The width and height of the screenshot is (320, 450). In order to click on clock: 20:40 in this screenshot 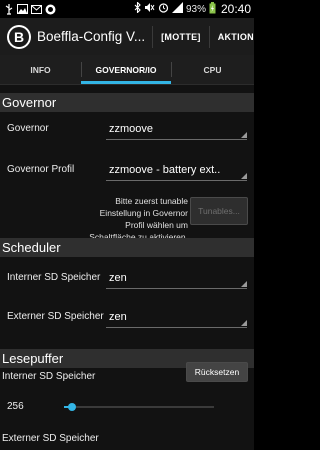, I will do `click(235, 9)`.